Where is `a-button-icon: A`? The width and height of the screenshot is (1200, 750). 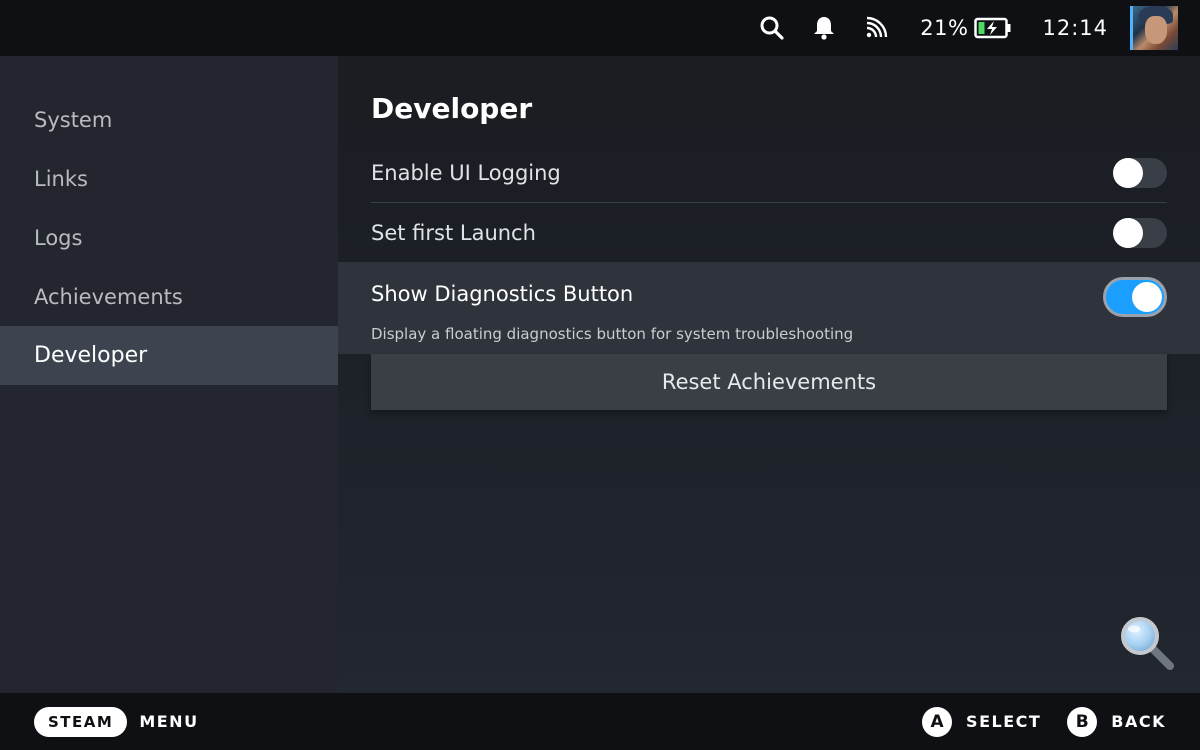 a-button-icon: A is located at coordinates (937, 721).